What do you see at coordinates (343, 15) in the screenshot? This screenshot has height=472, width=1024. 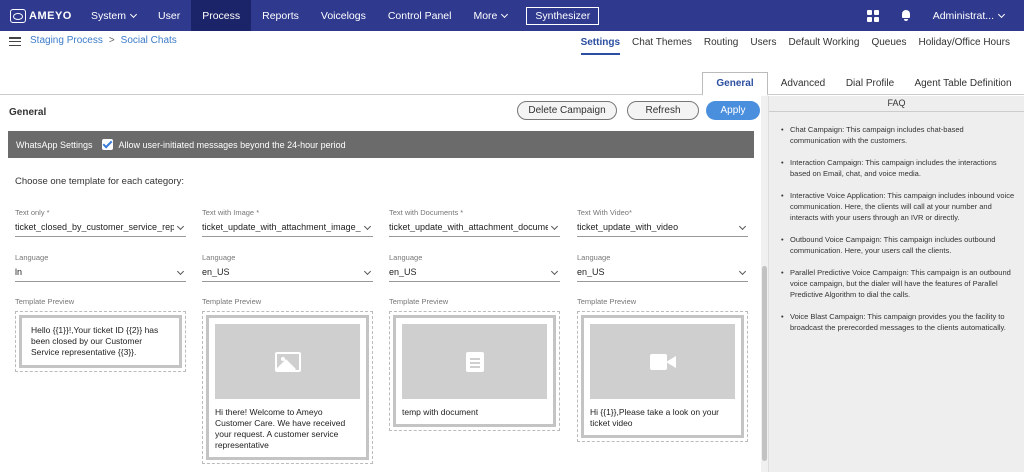 I see `nav-voicelogs: Voicelogs` at bounding box center [343, 15].